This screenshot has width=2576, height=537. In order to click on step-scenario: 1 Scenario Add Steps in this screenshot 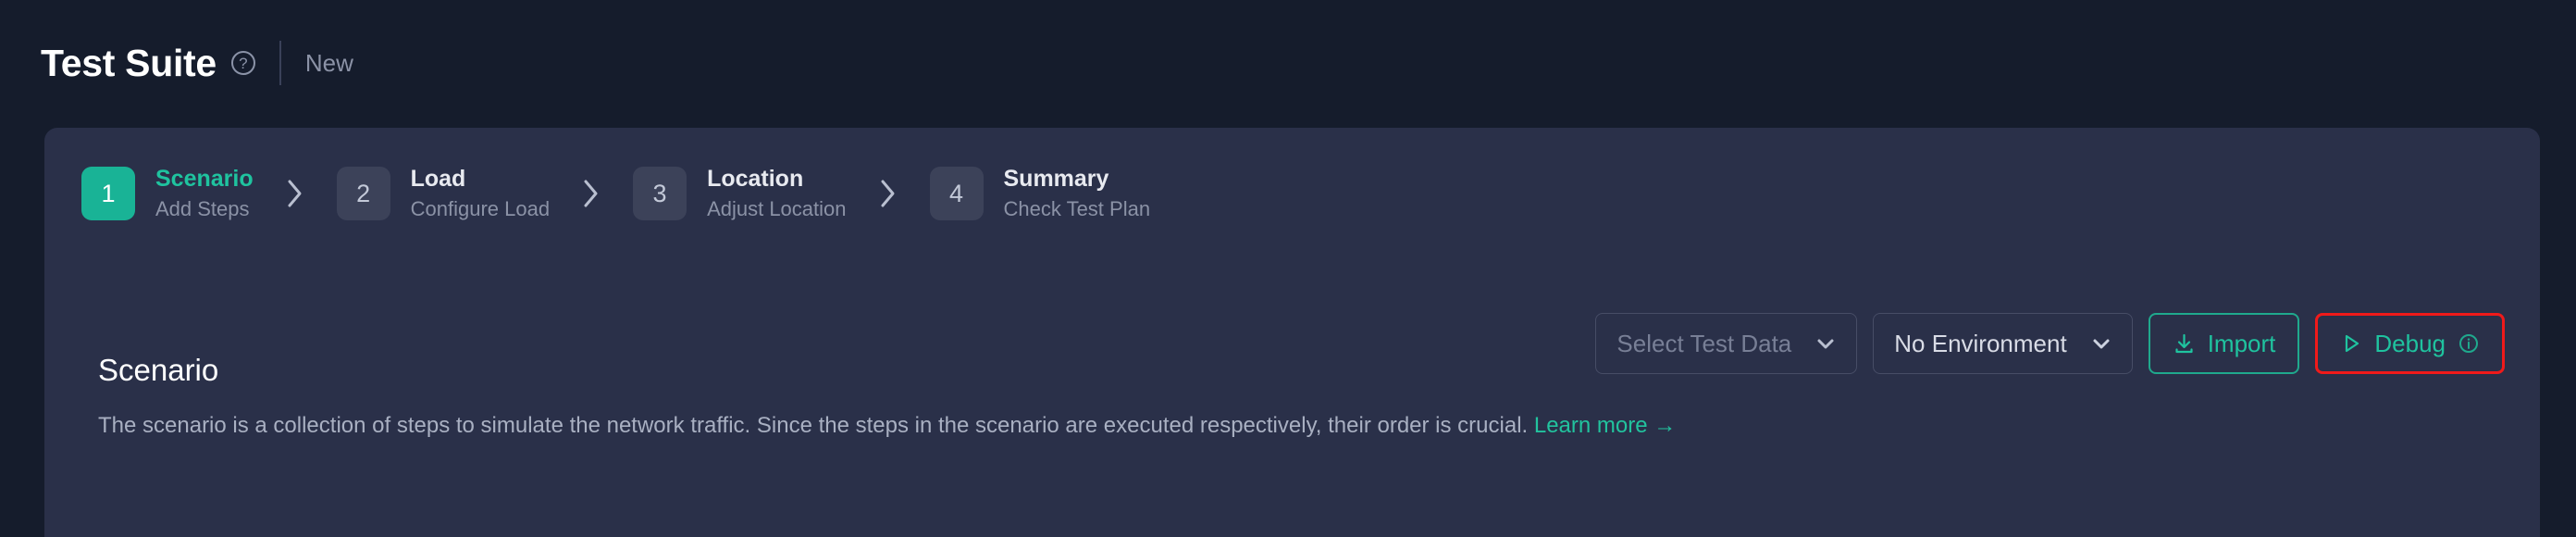, I will do `click(167, 194)`.